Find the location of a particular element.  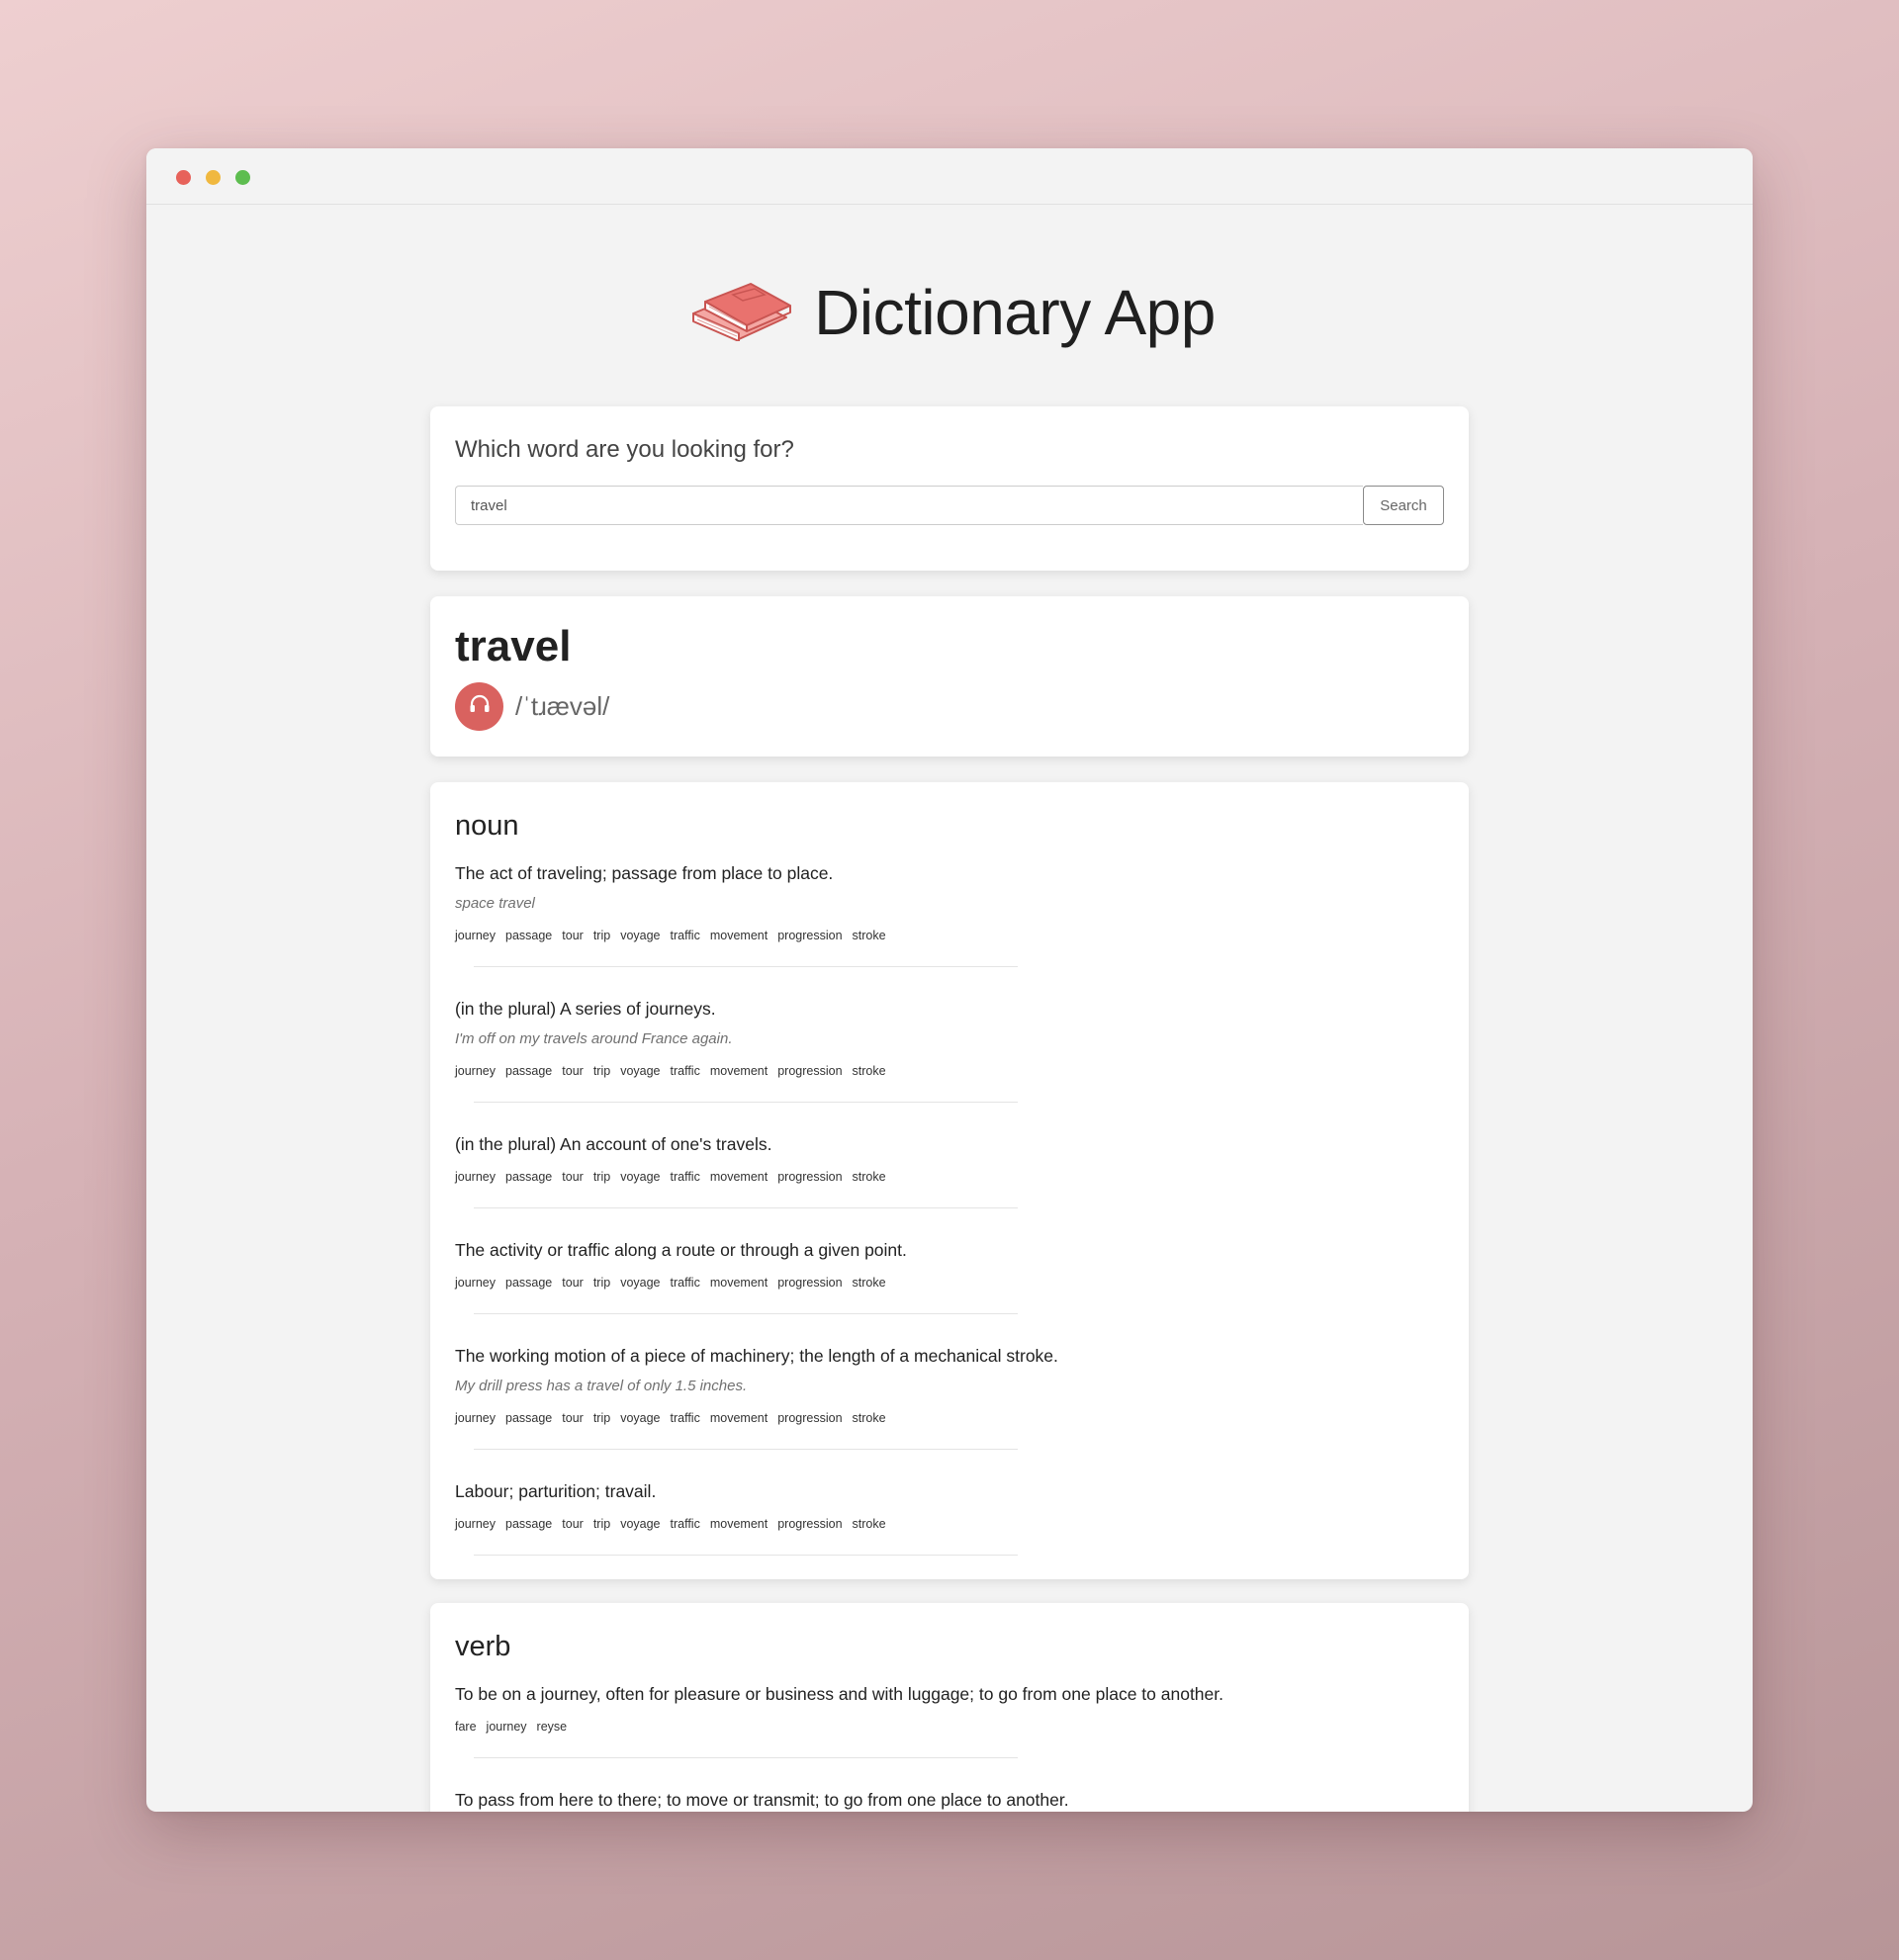

title-bar is located at coordinates (949, 176).